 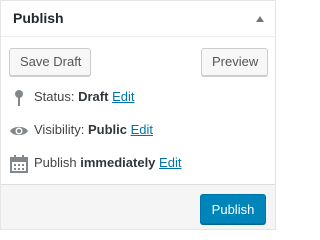 I want to click on visibility-label: Visibility:, so click(x=59, y=129).